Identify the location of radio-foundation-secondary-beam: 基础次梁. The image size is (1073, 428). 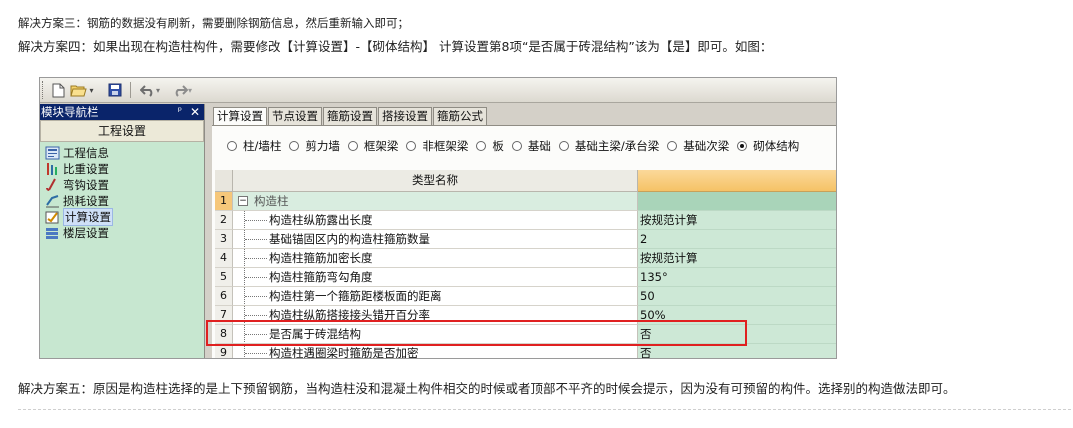
(698, 146).